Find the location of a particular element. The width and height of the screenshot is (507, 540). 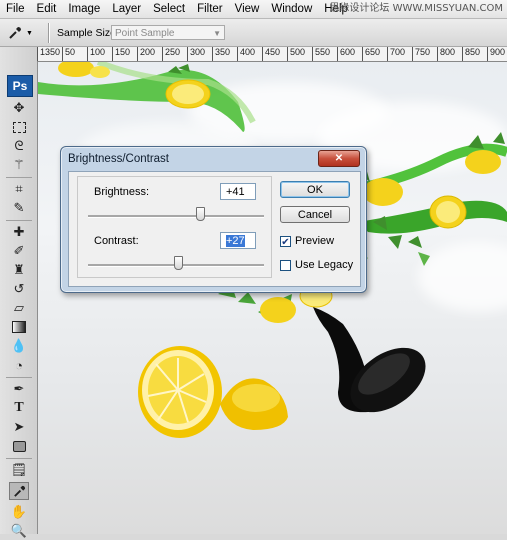

brightness-slider-thumb is located at coordinates (201, 214).